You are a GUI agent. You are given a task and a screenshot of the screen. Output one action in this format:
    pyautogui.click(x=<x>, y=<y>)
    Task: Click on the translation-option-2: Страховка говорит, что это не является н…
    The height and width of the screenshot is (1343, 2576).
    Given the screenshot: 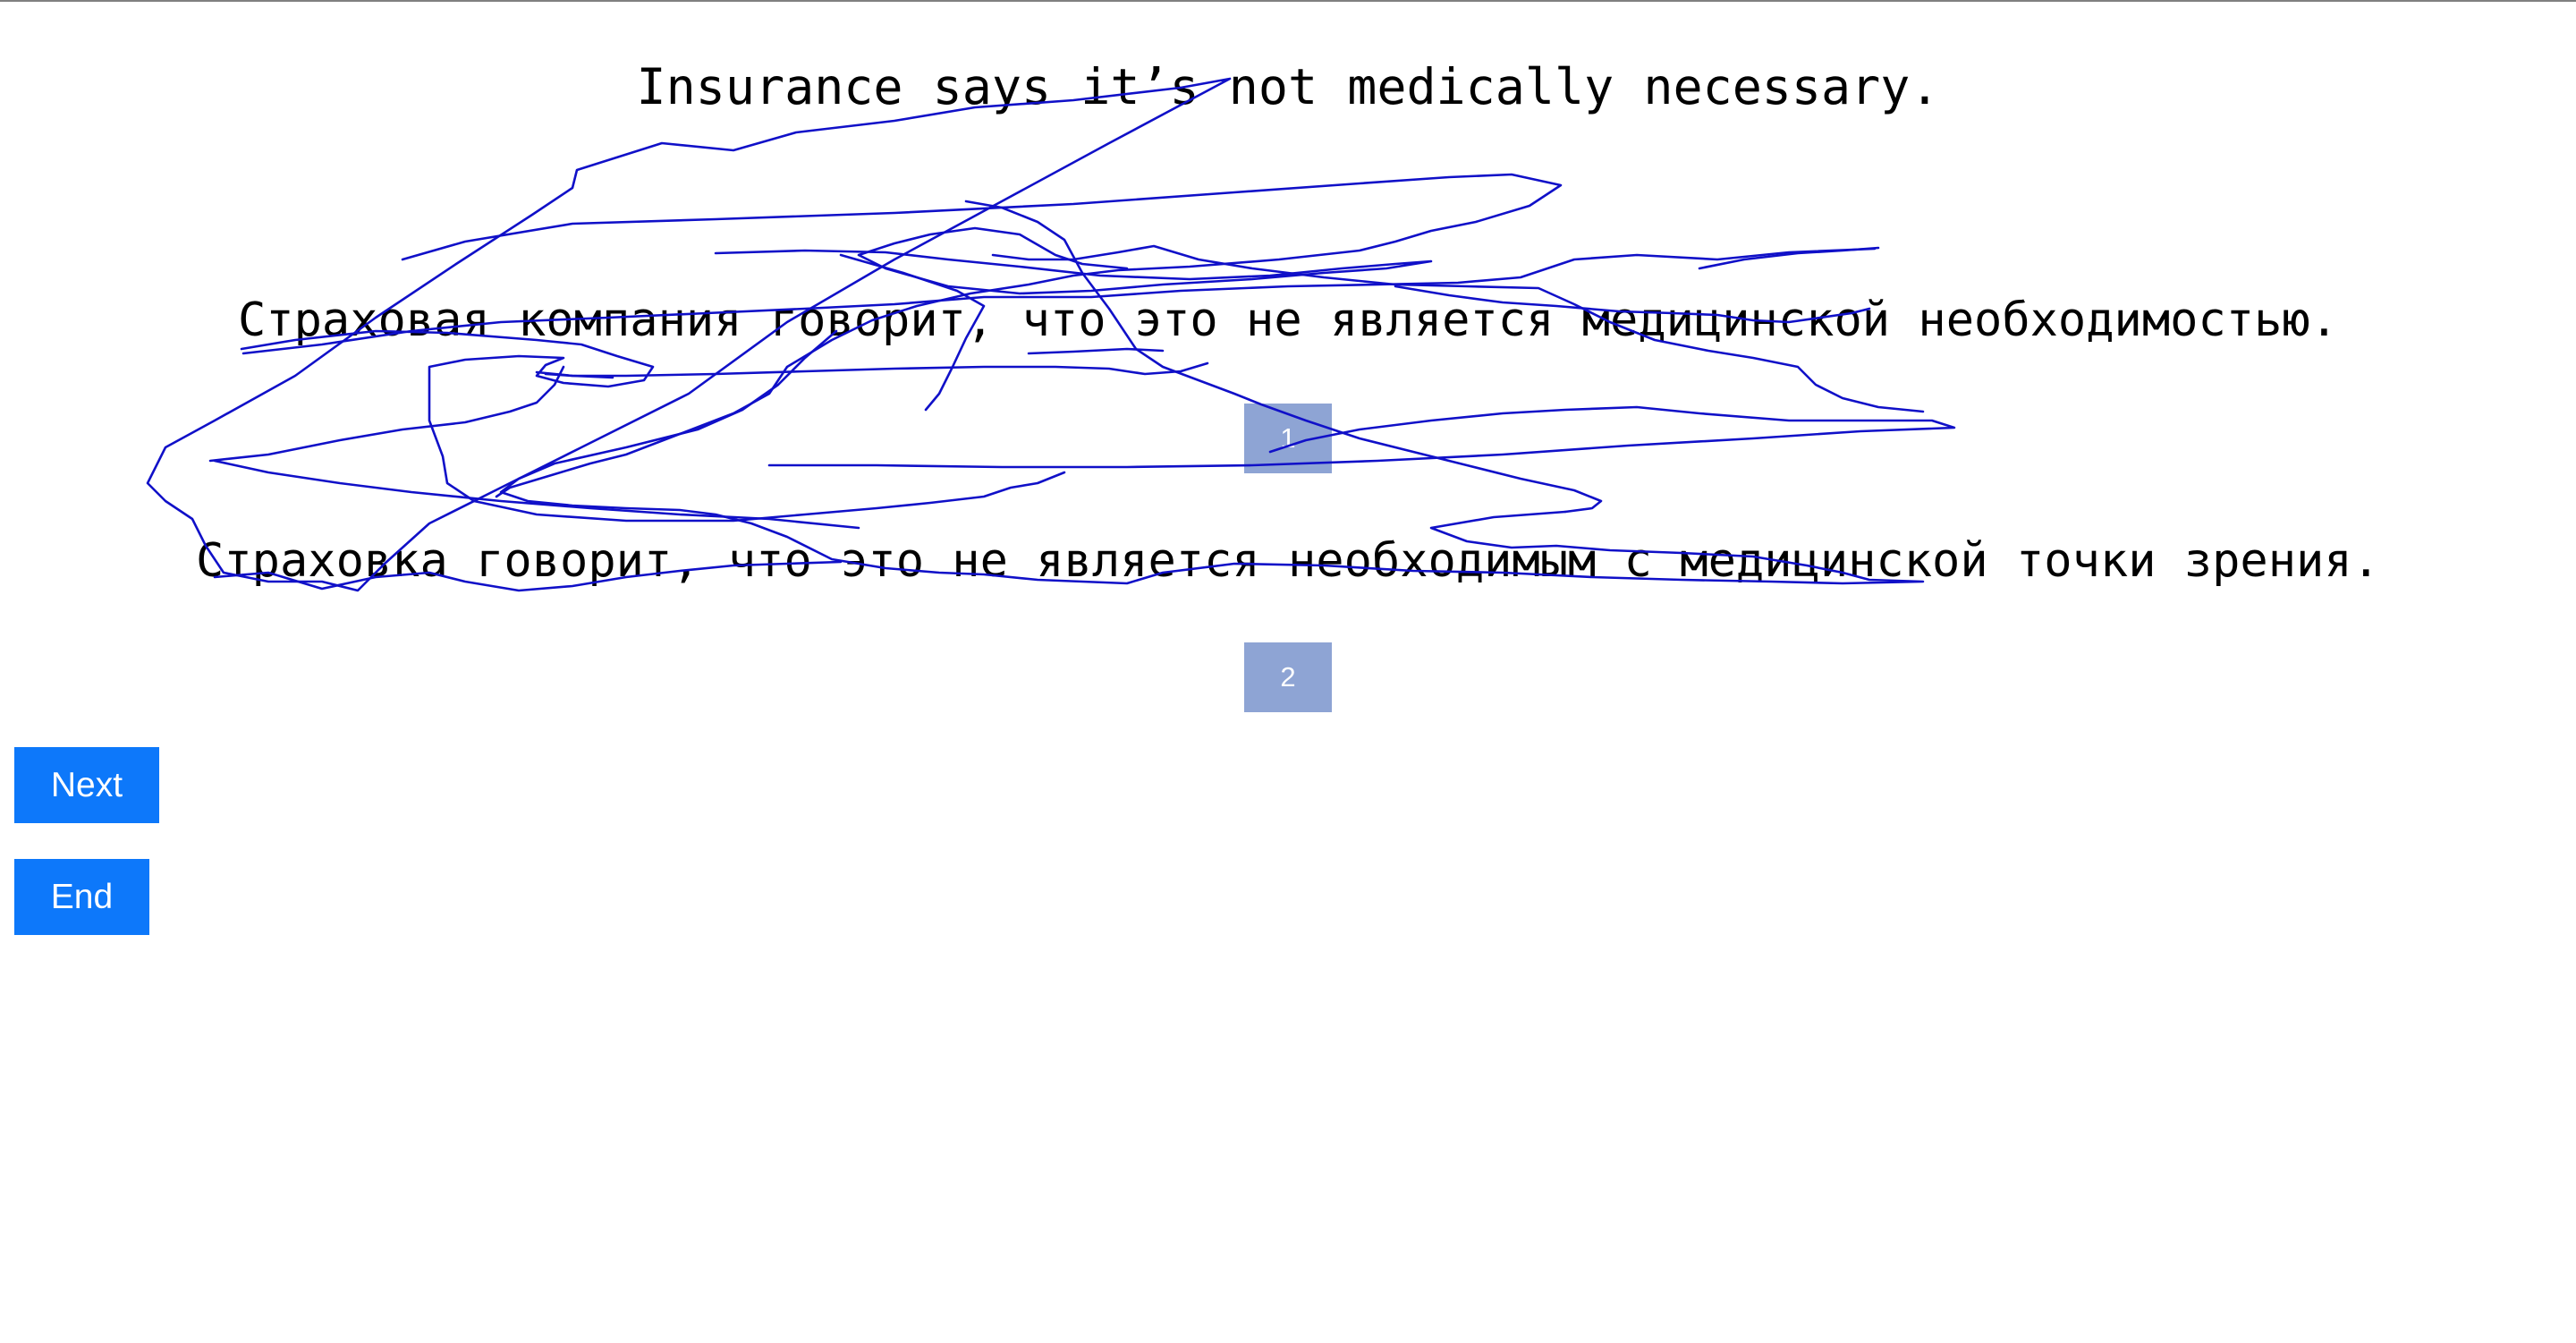 What is the action you would take?
    pyautogui.click(x=1288, y=561)
    